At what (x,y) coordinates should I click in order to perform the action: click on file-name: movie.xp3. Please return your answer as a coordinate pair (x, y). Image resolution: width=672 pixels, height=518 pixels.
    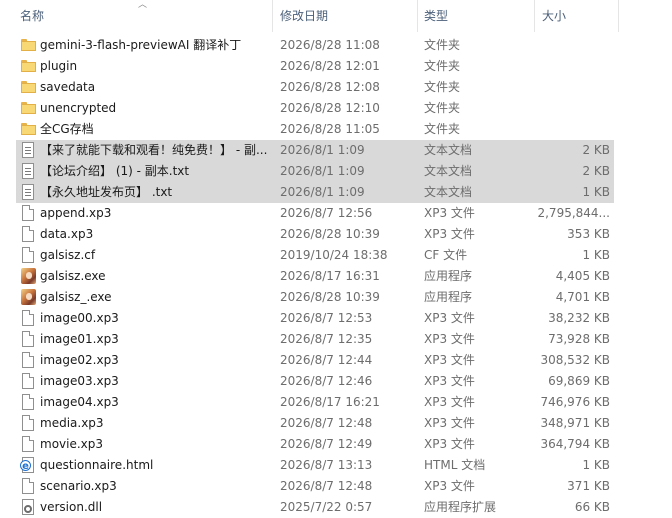
    Looking at the image, I should click on (72, 444).